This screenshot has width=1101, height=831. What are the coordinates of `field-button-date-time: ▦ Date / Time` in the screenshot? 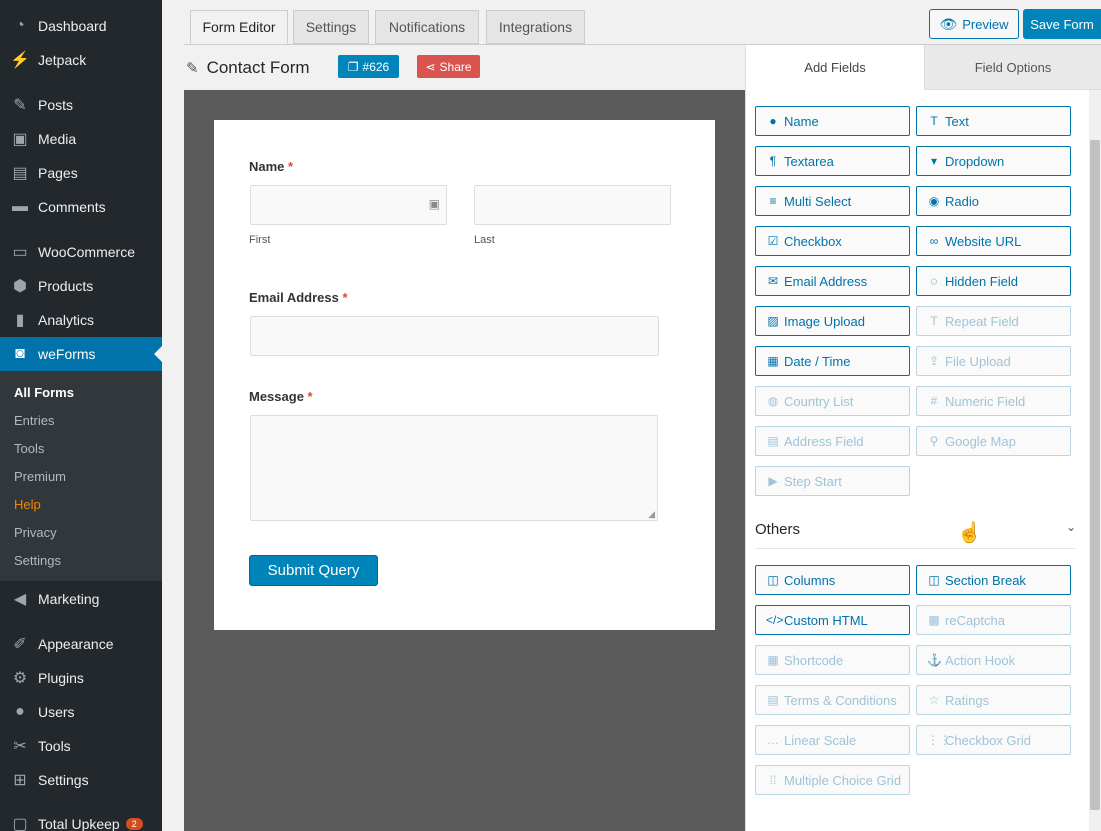 It's located at (832, 361).